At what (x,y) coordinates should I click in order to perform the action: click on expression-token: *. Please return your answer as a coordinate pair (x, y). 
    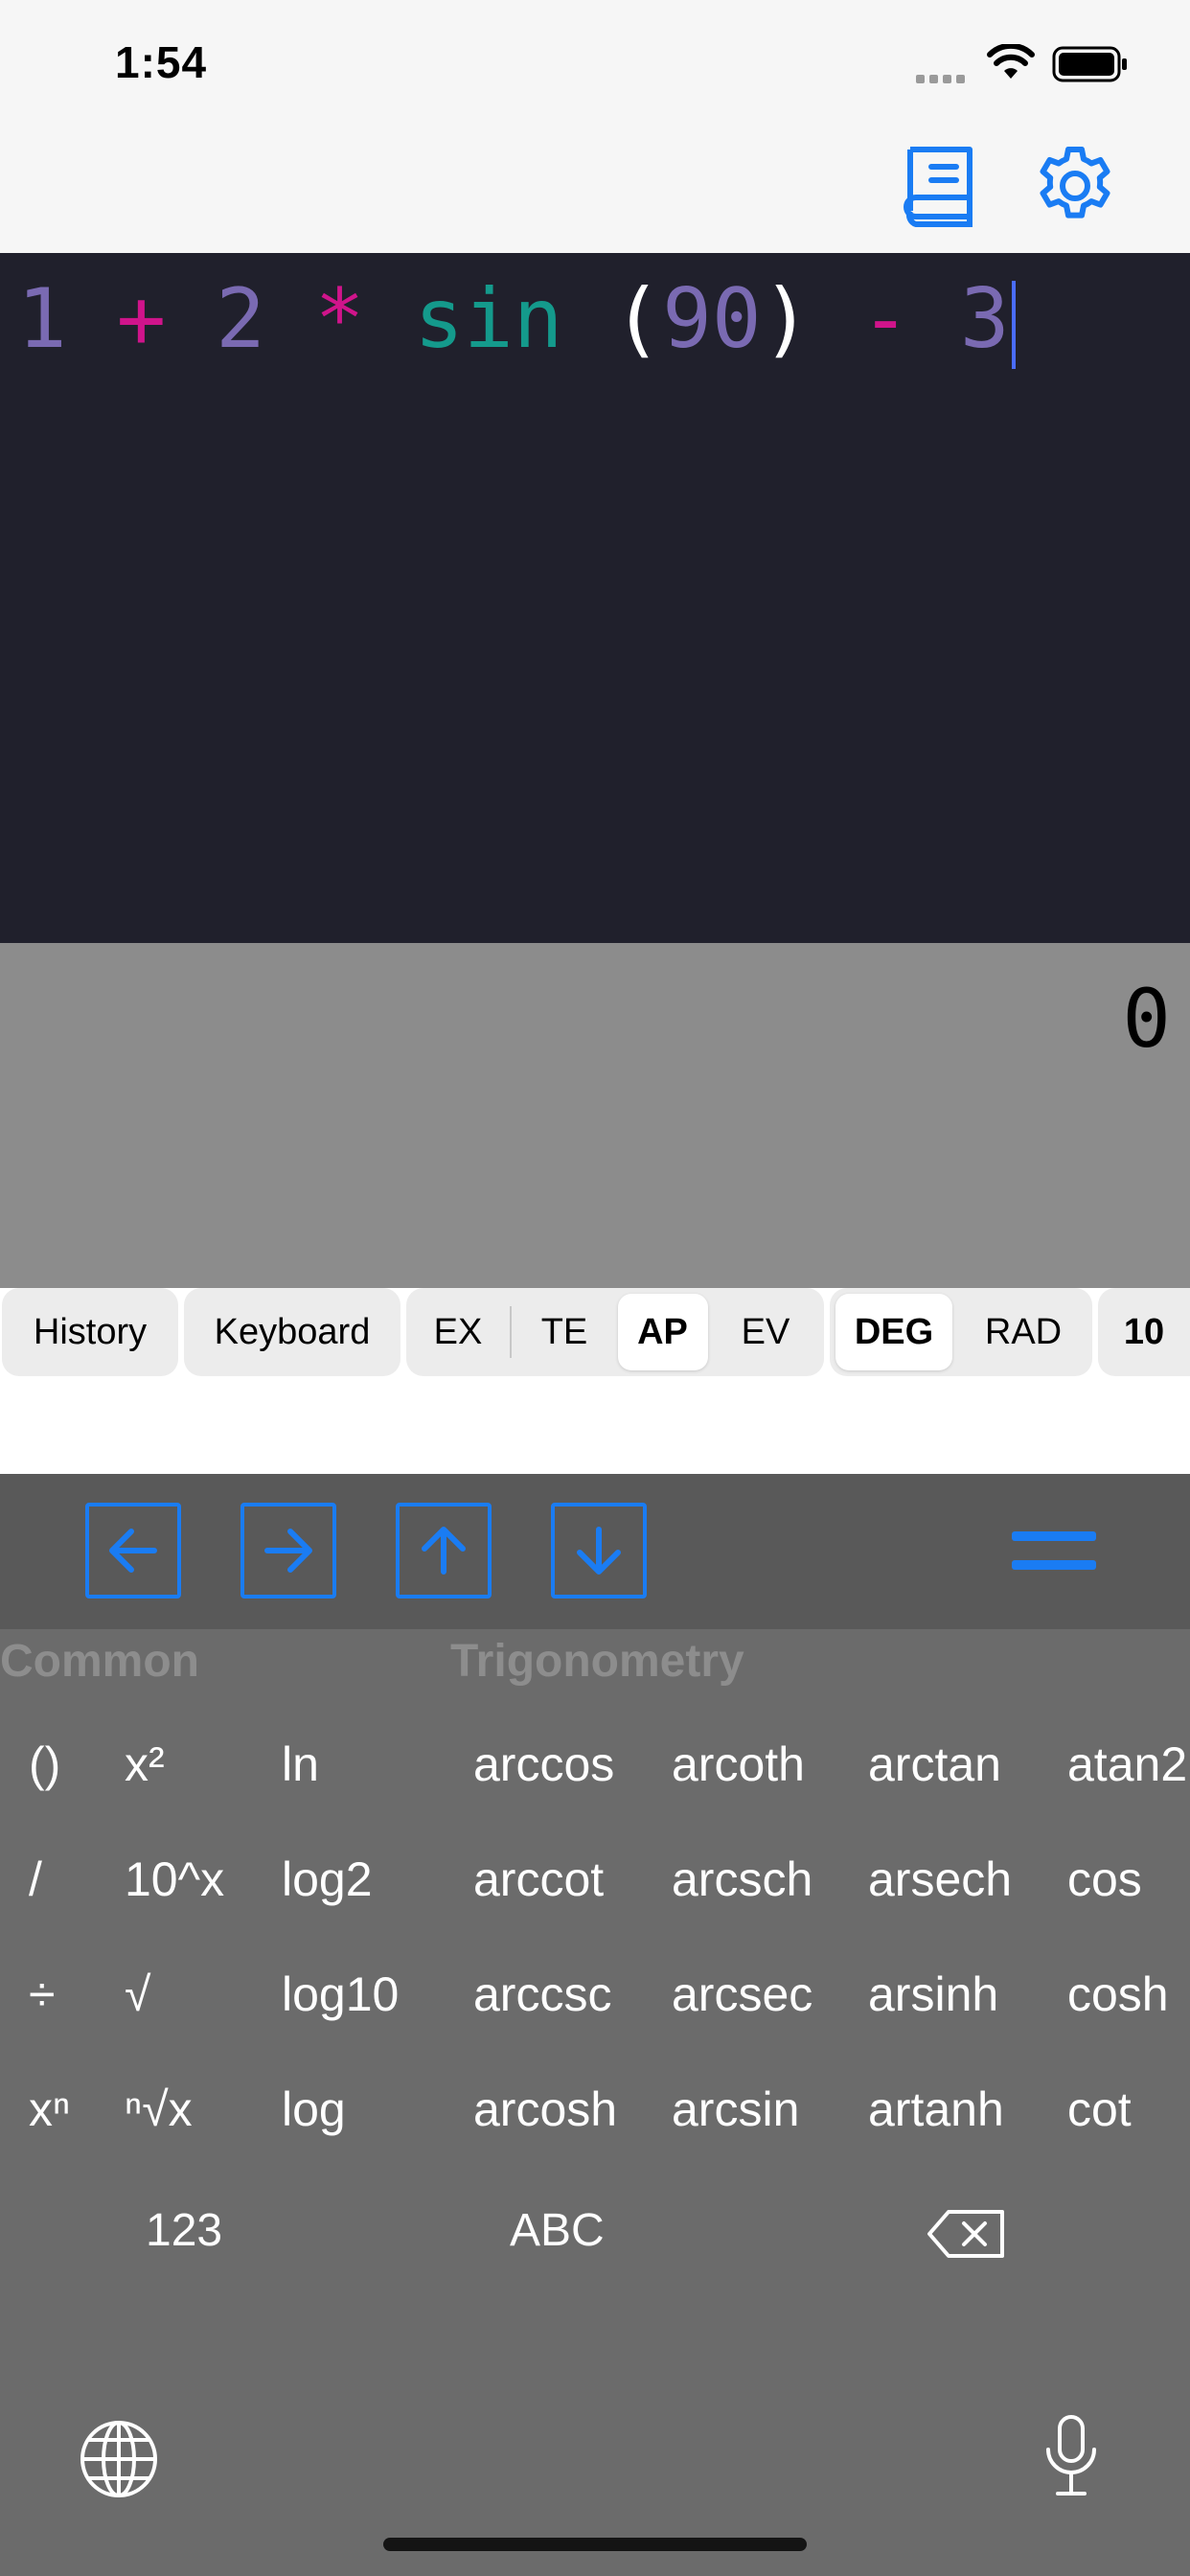
    Looking at the image, I should click on (340, 319).